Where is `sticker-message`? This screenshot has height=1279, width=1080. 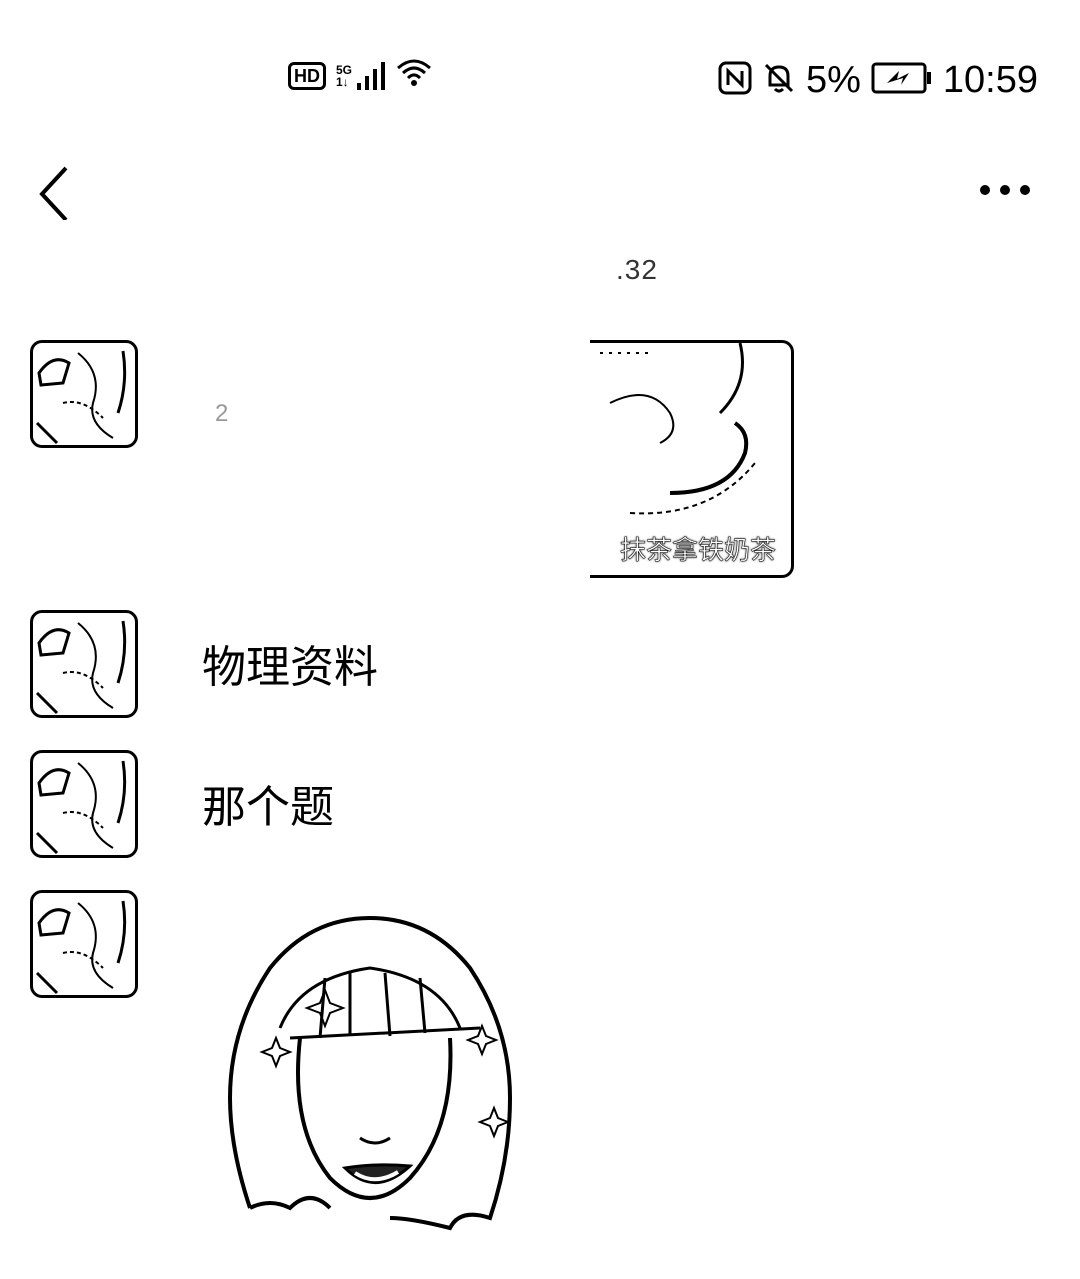
sticker-message is located at coordinates (370, 1073).